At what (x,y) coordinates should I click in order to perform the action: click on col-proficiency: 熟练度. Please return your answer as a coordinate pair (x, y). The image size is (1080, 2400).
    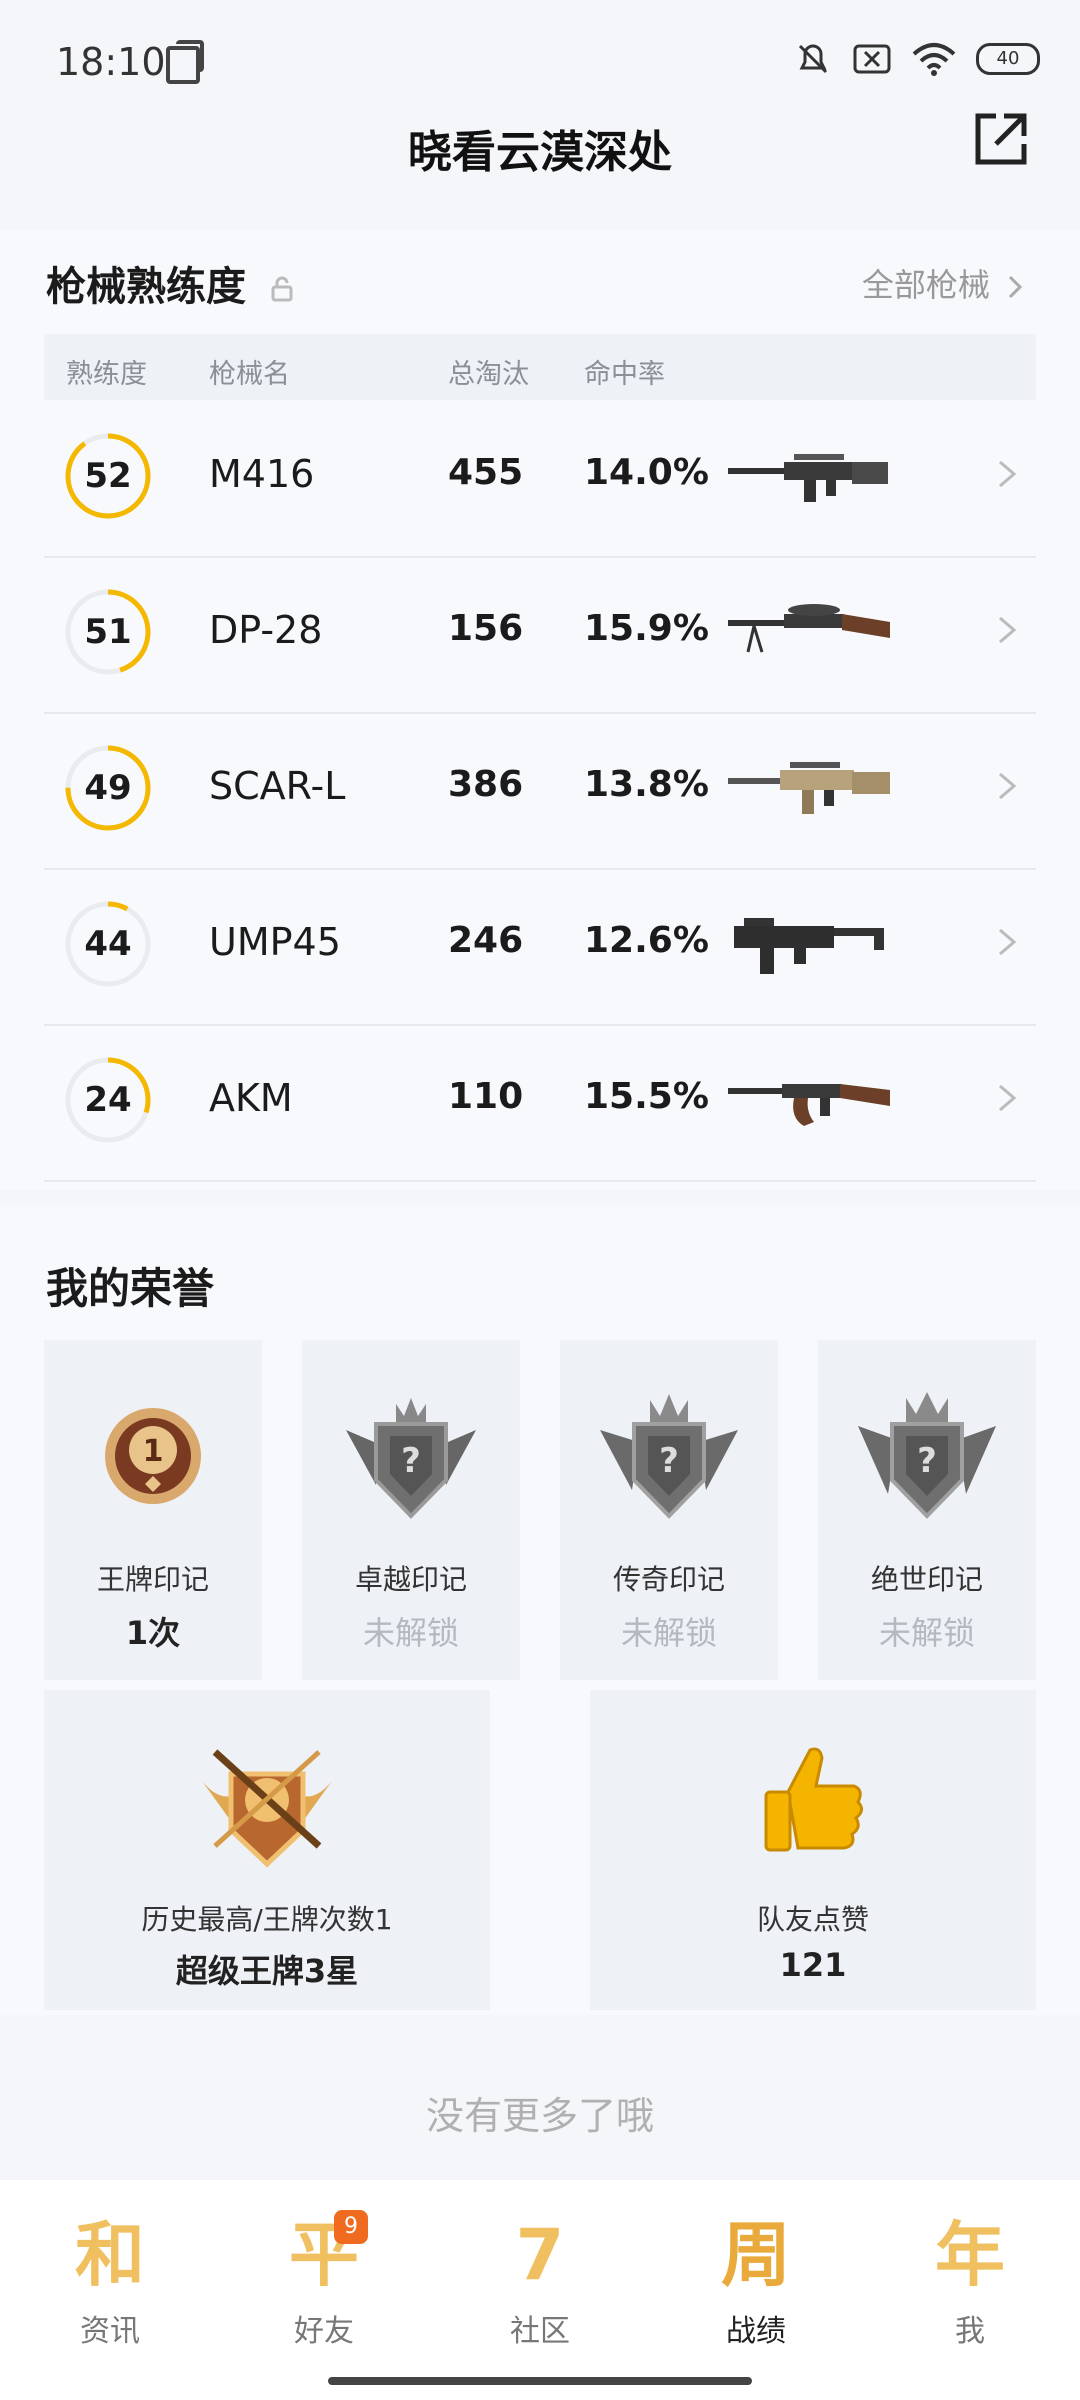
    Looking at the image, I should click on (106, 374).